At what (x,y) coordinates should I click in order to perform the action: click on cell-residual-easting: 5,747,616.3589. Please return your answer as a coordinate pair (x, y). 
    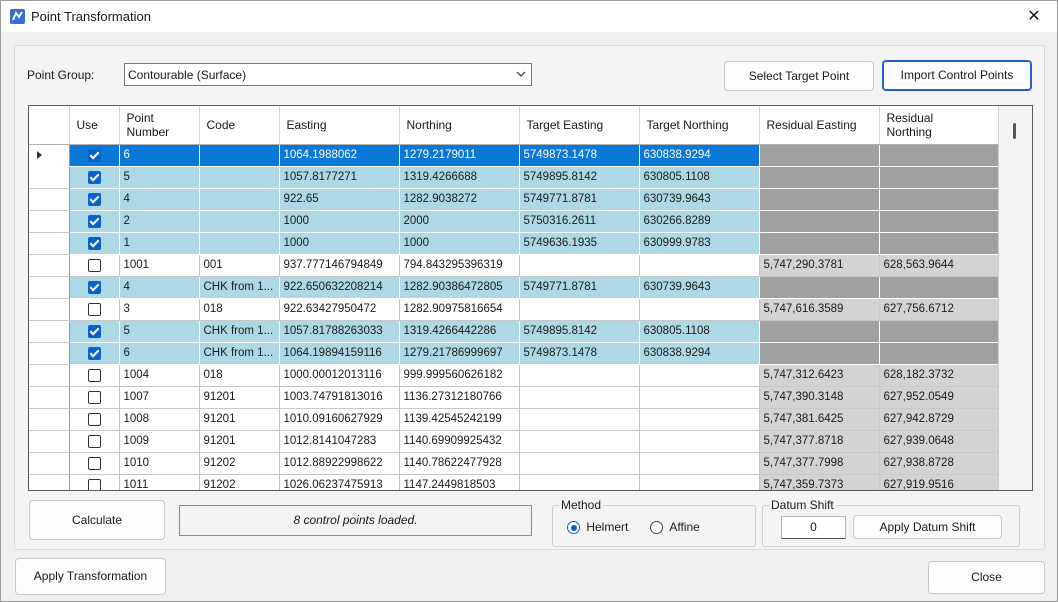
    Looking at the image, I should click on (819, 309).